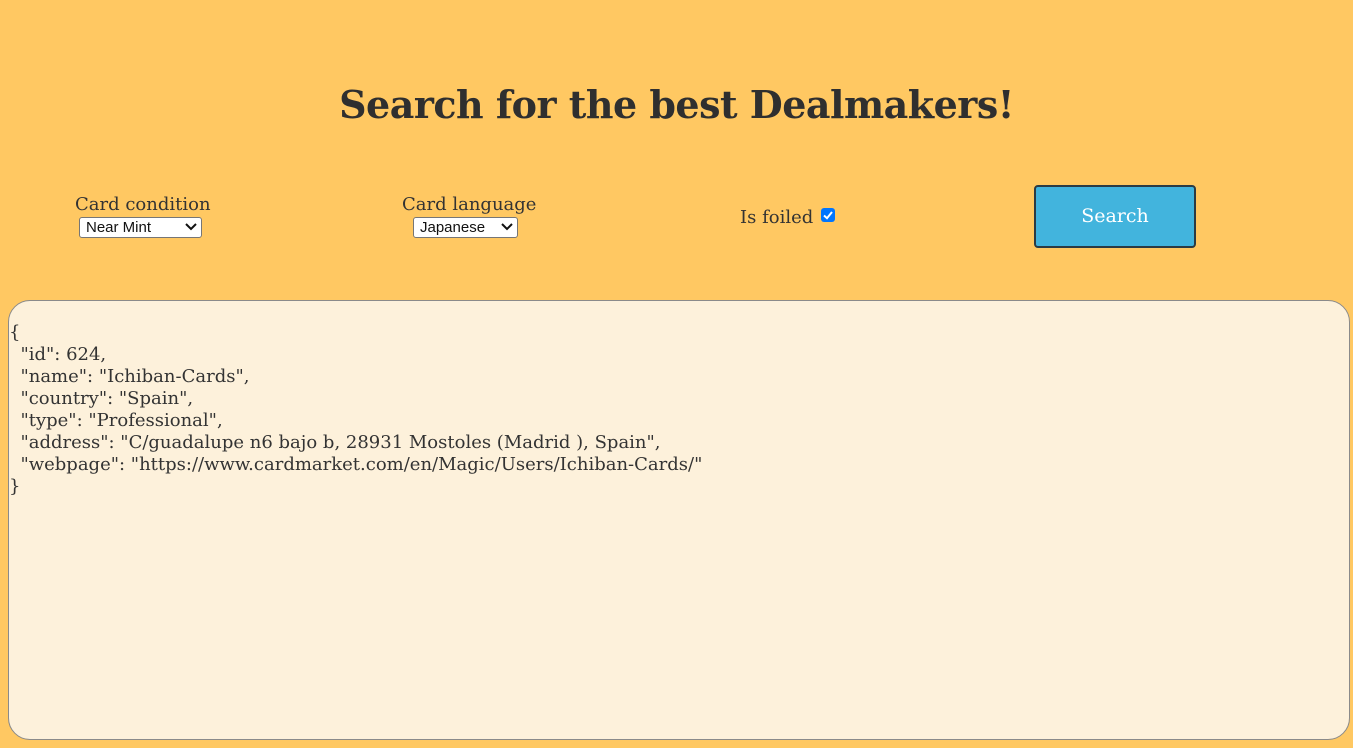  I want to click on card-condition-select: Near Mint, so click(140, 227).